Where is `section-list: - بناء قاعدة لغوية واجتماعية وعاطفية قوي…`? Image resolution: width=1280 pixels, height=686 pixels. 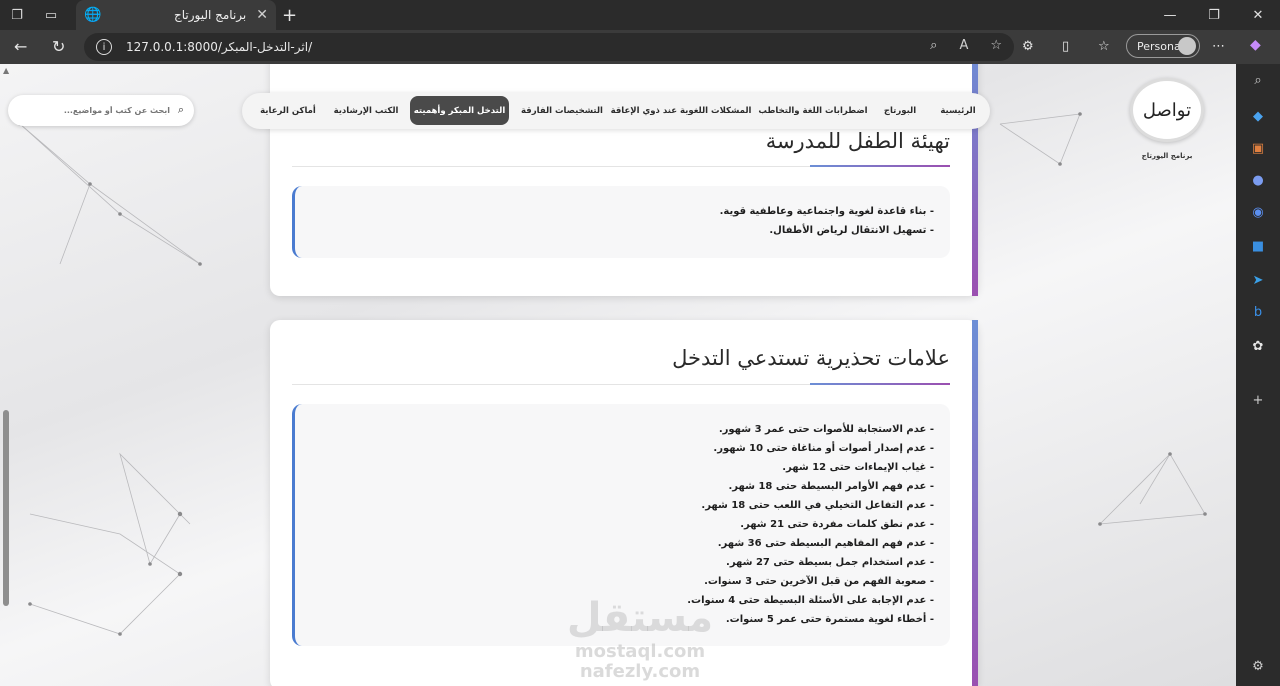
section-list: - بناء قاعدة لغوية واجتماعية وعاطفية قوي… is located at coordinates (621, 222).